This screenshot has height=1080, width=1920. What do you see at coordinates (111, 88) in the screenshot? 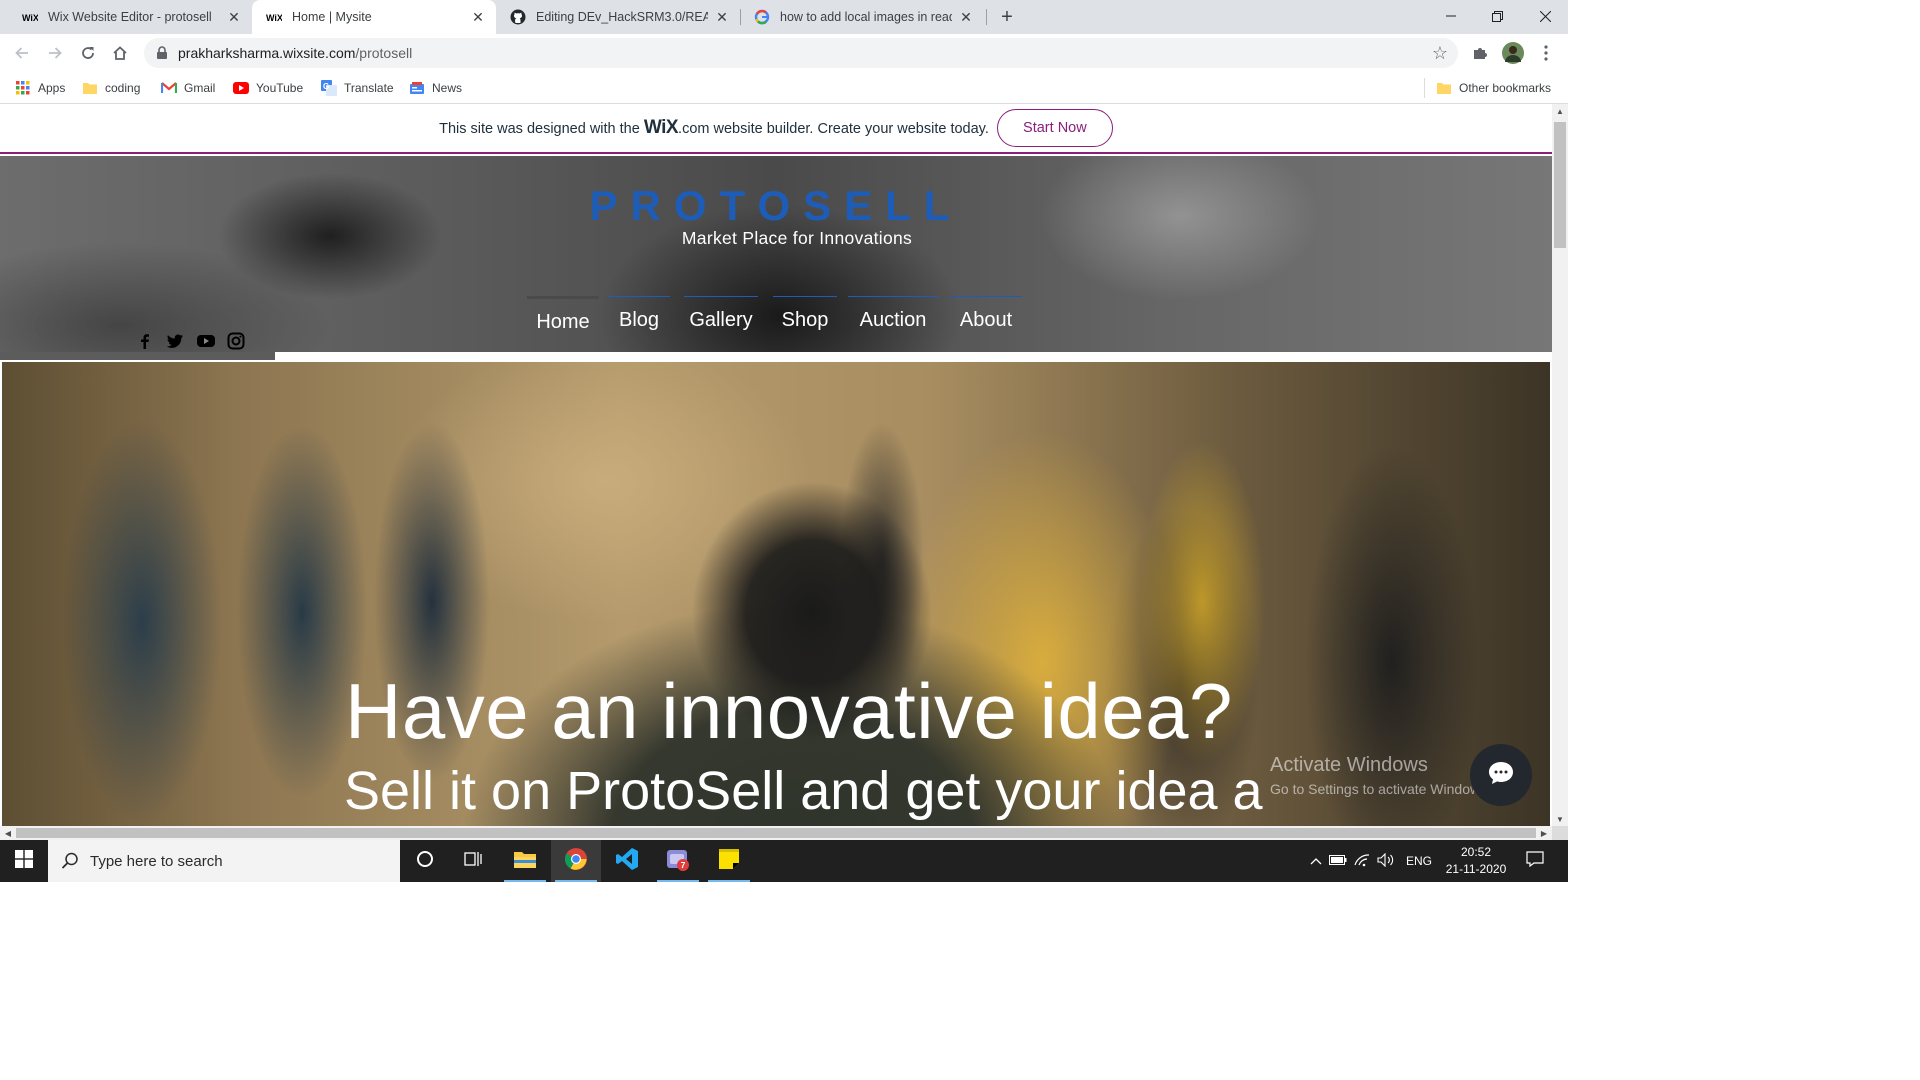
I see `bookmark-coding: coding` at bounding box center [111, 88].